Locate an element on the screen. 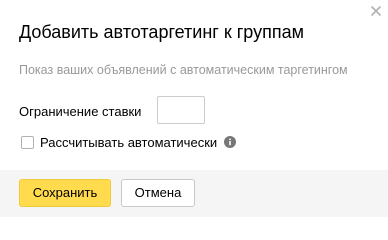 The width and height of the screenshot is (388, 240). bid-limit-input is located at coordinates (181, 110).